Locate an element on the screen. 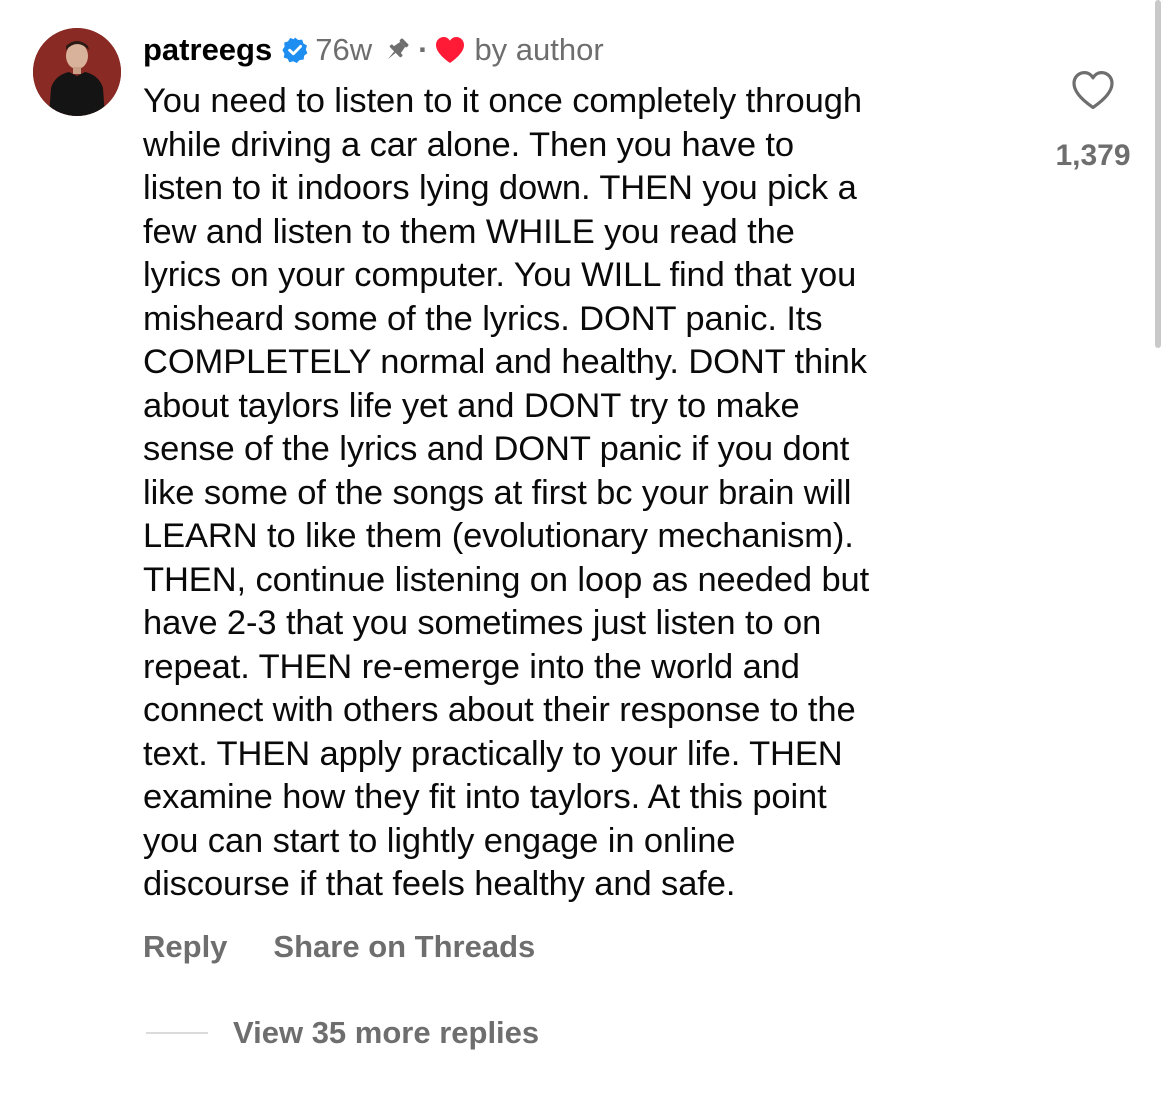  comment-time: 76w is located at coordinates (344, 49).